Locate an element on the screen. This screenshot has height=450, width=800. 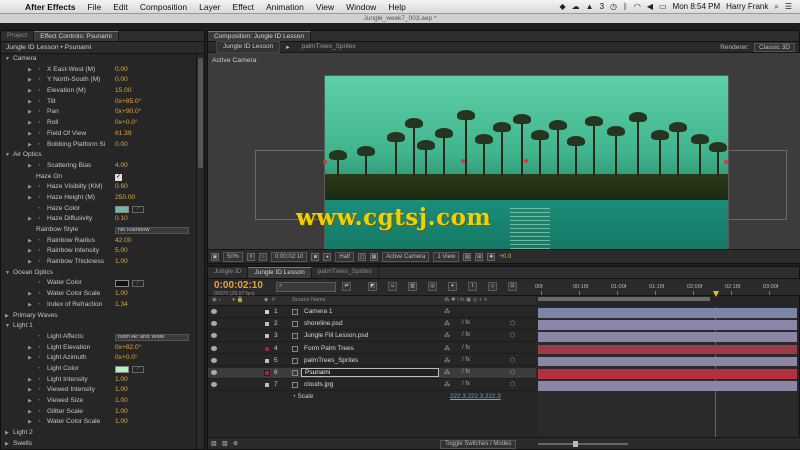
eyedropper-icon: ⟋ is located at coordinates (138, 369).